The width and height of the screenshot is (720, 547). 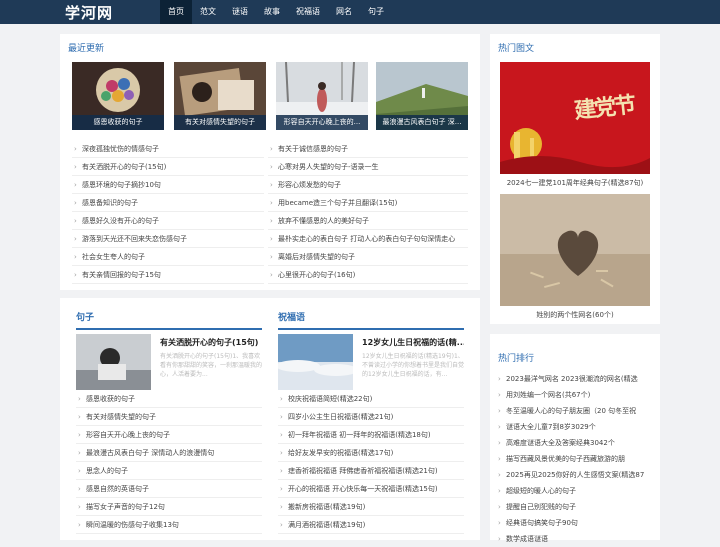 I want to click on rank-item: 谜语大全儿童7到8岁3029个, so click(x=575, y=427).